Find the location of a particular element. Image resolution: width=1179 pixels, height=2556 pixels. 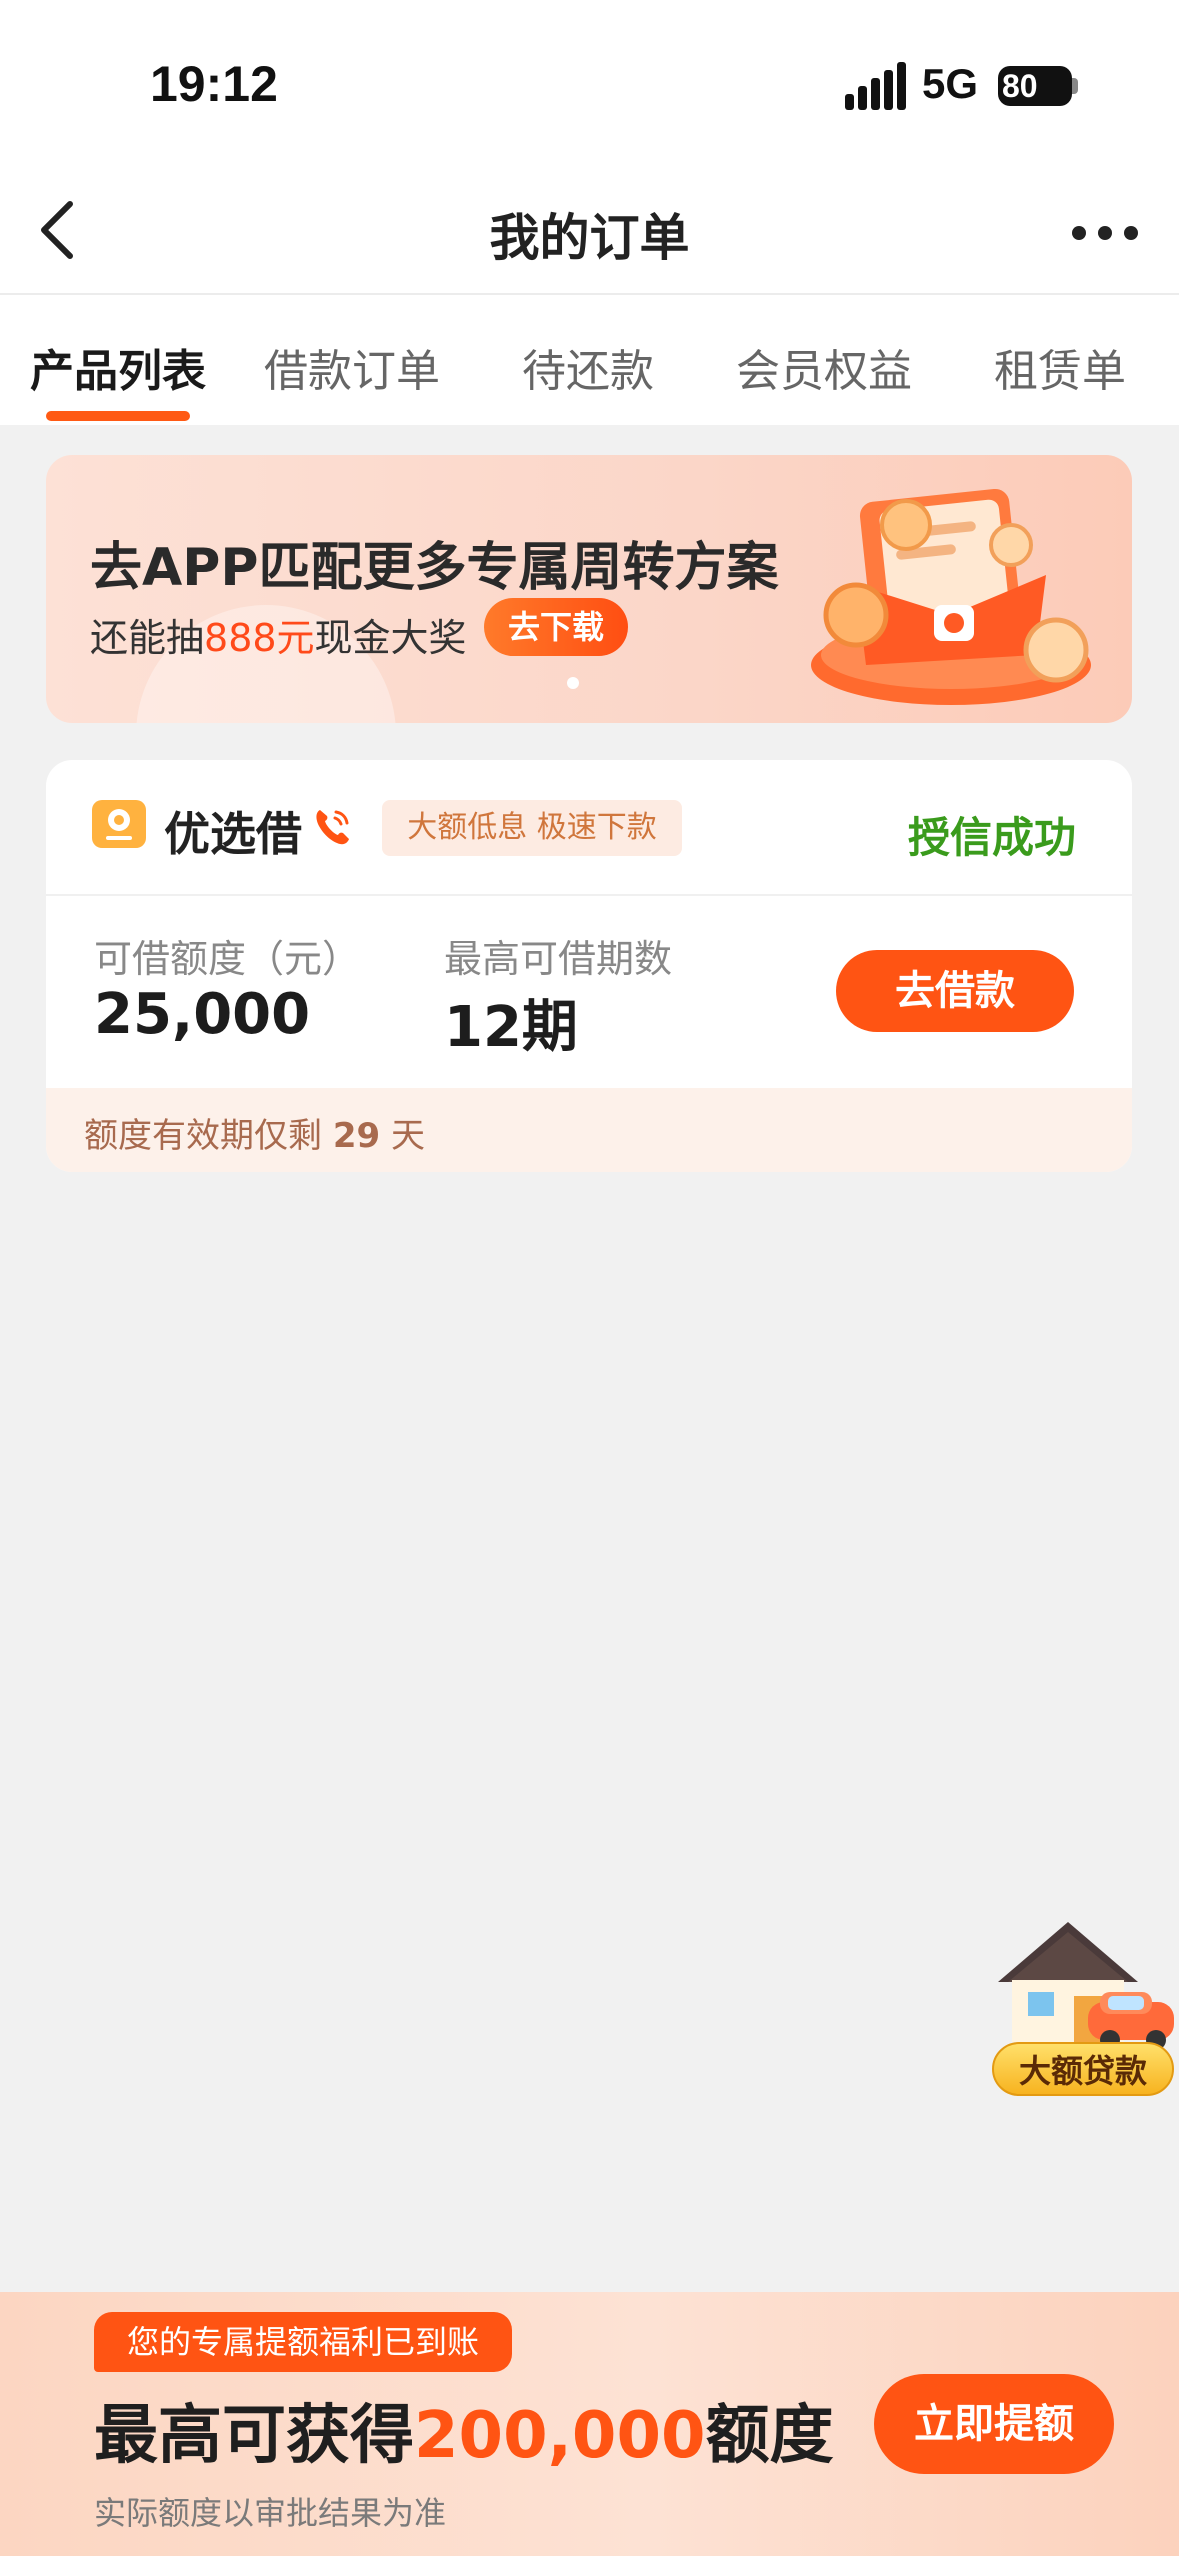

active-tab-indicator is located at coordinates (118, 416).